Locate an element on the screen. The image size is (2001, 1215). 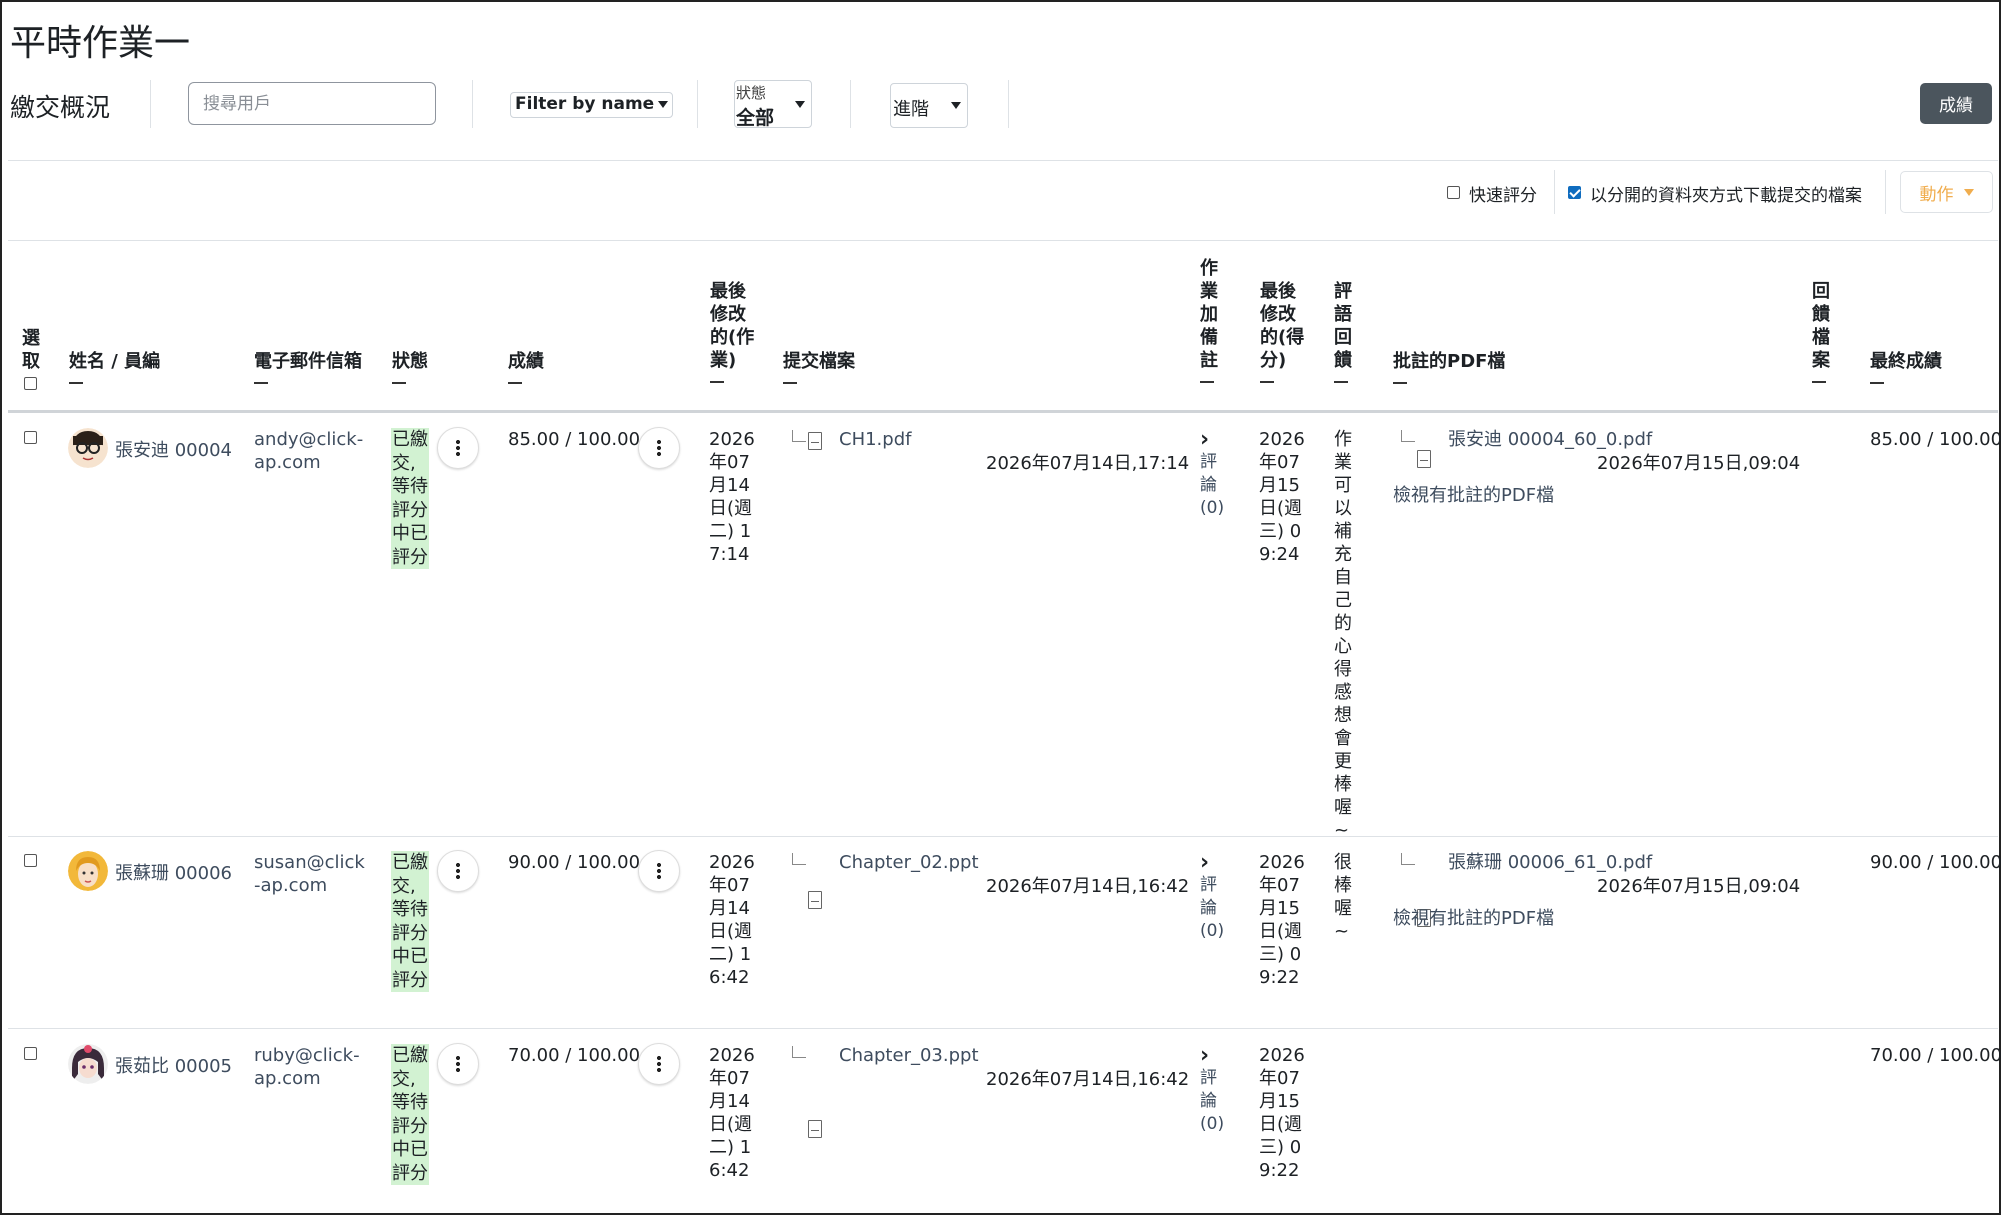
annotated-pdf-link: 張安迪 00004_60_0.pdf is located at coordinates (1550, 439).